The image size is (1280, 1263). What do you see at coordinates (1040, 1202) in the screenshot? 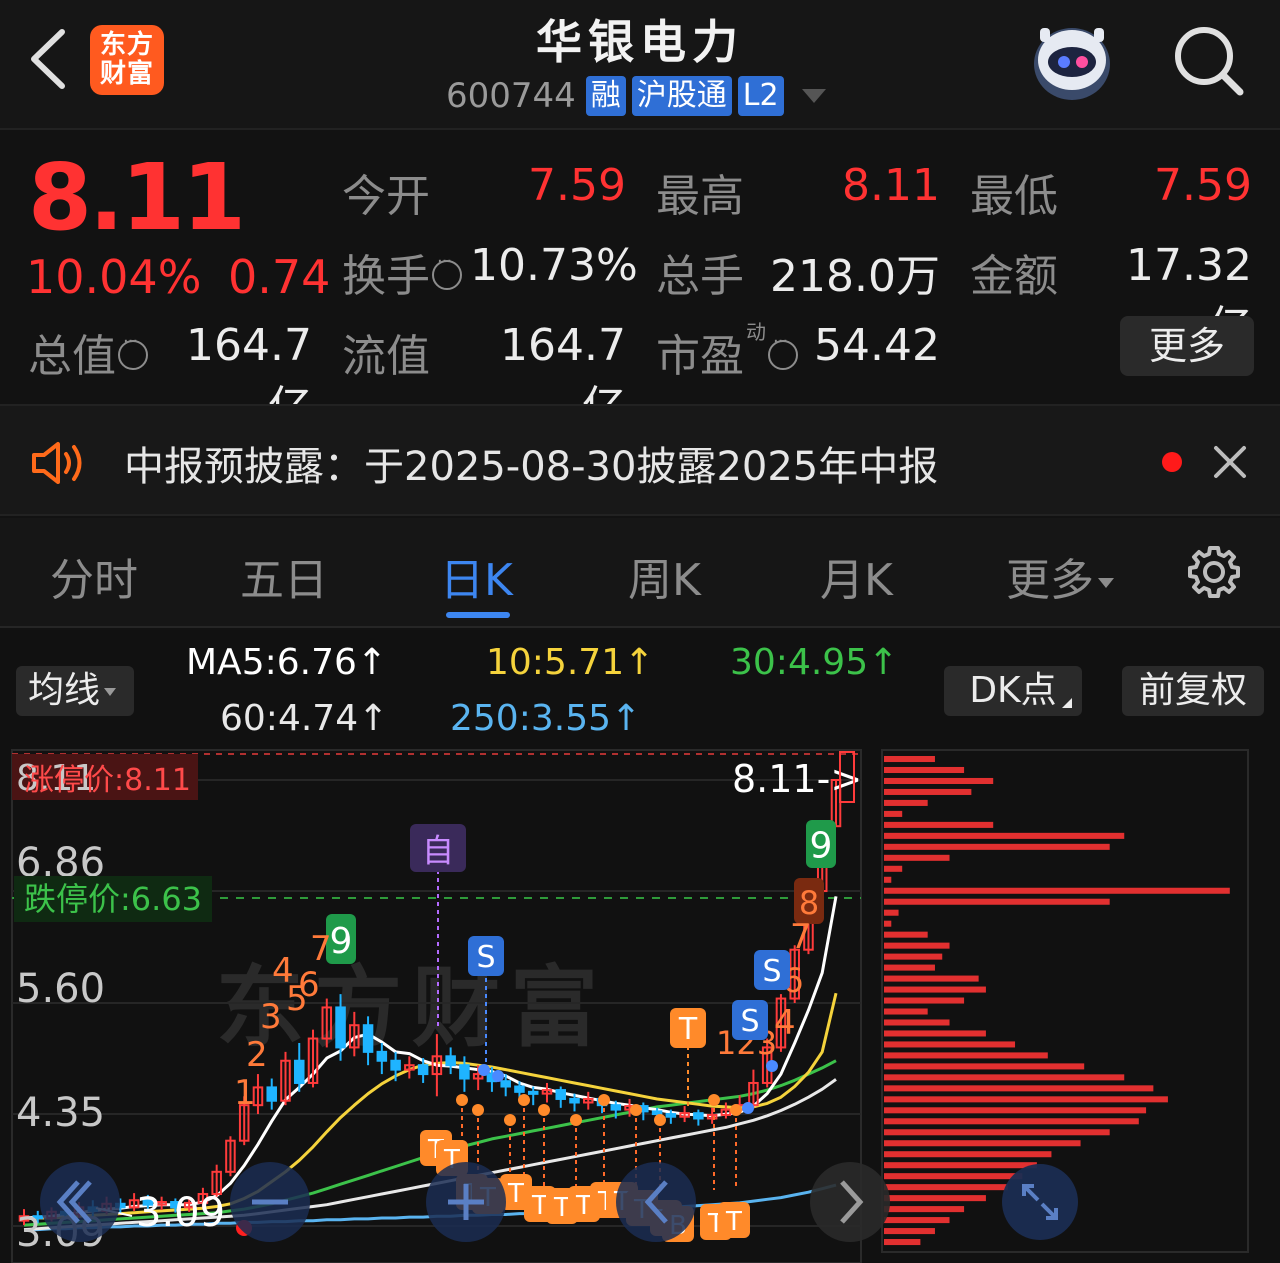
I see `fullscreen-button` at bounding box center [1040, 1202].